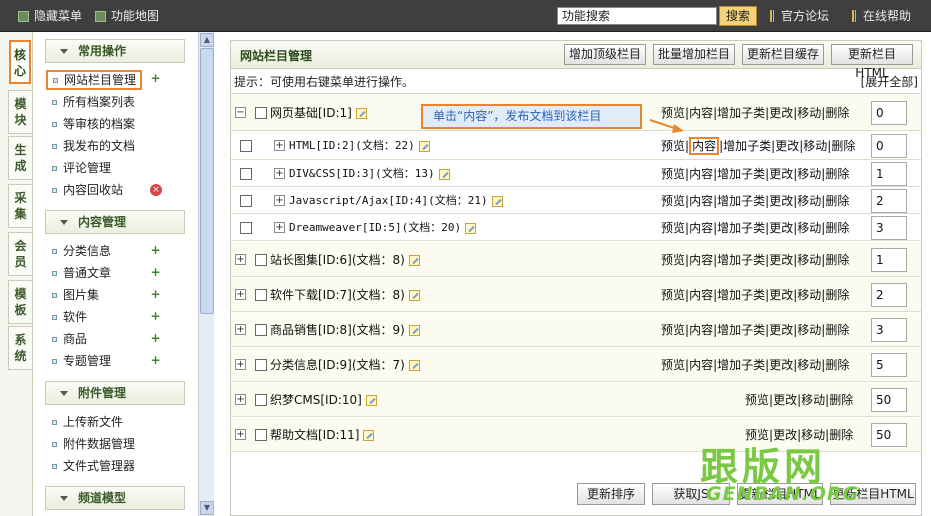  I want to click on category-name: DIV&CSS[ID:3](文档：13), so click(369, 174).